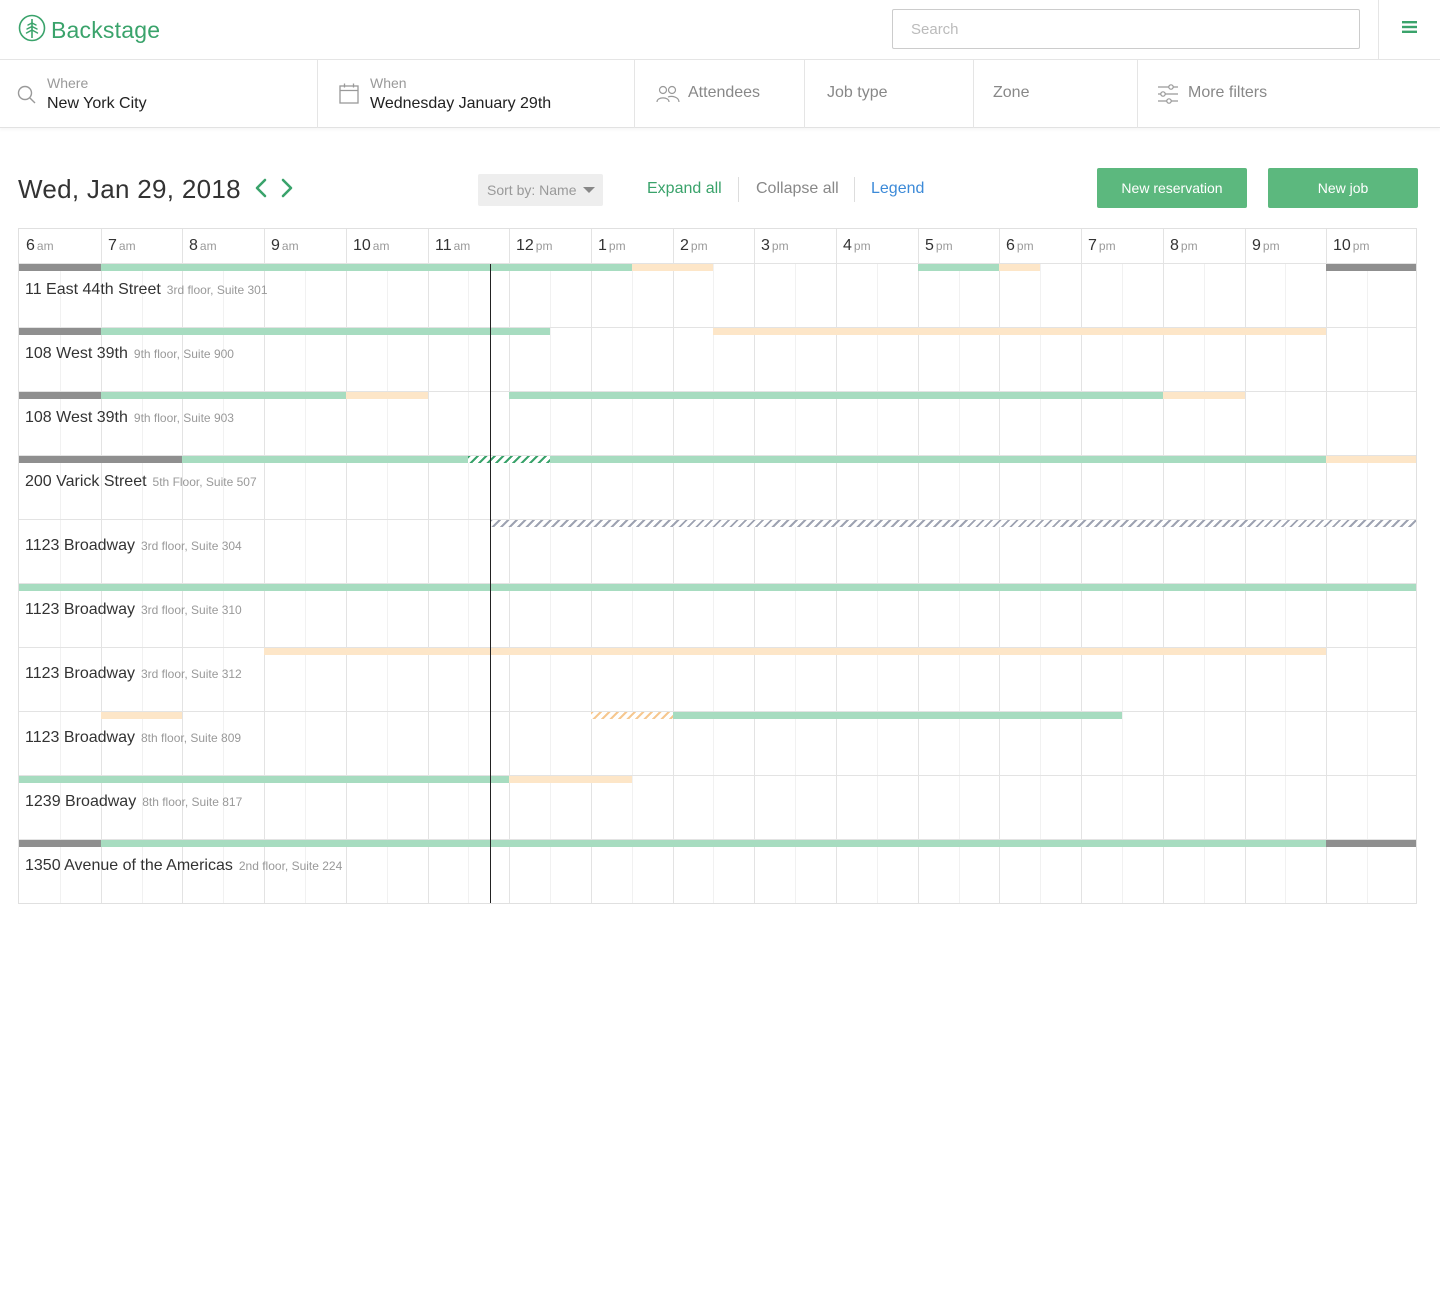 The width and height of the screenshot is (1440, 1300). What do you see at coordinates (797, 189) in the screenshot?
I see `collapse-all-link: Collapse all` at bounding box center [797, 189].